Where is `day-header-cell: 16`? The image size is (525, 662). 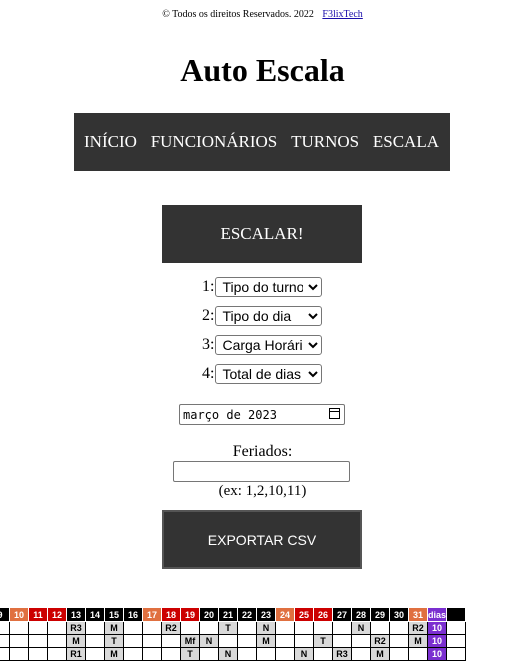 day-header-cell: 16 is located at coordinates (133, 614).